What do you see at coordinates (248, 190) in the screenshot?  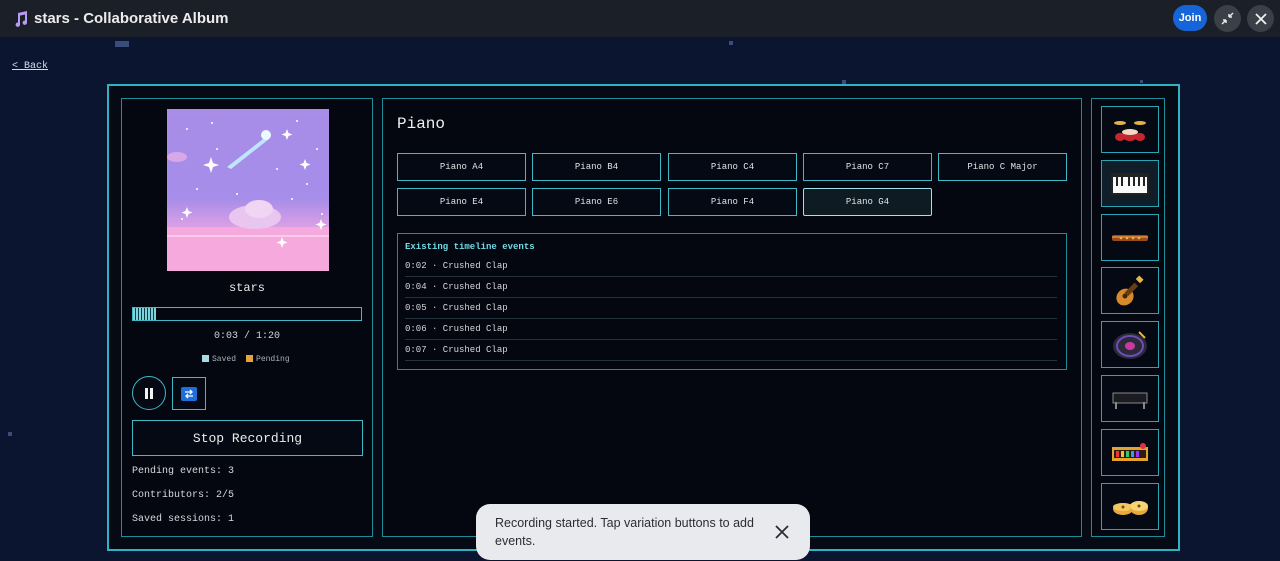 I see `album-cover-image` at bounding box center [248, 190].